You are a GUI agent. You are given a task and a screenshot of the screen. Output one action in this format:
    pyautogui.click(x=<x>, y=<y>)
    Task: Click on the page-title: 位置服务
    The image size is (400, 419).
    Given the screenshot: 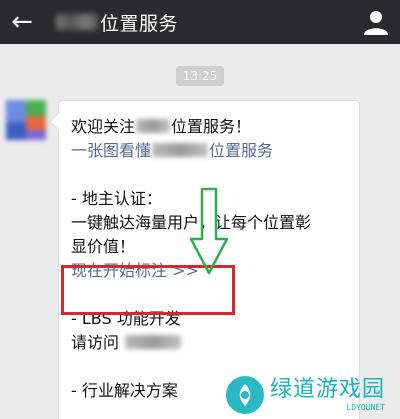 What is the action you would take?
    pyautogui.click(x=139, y=23)
    